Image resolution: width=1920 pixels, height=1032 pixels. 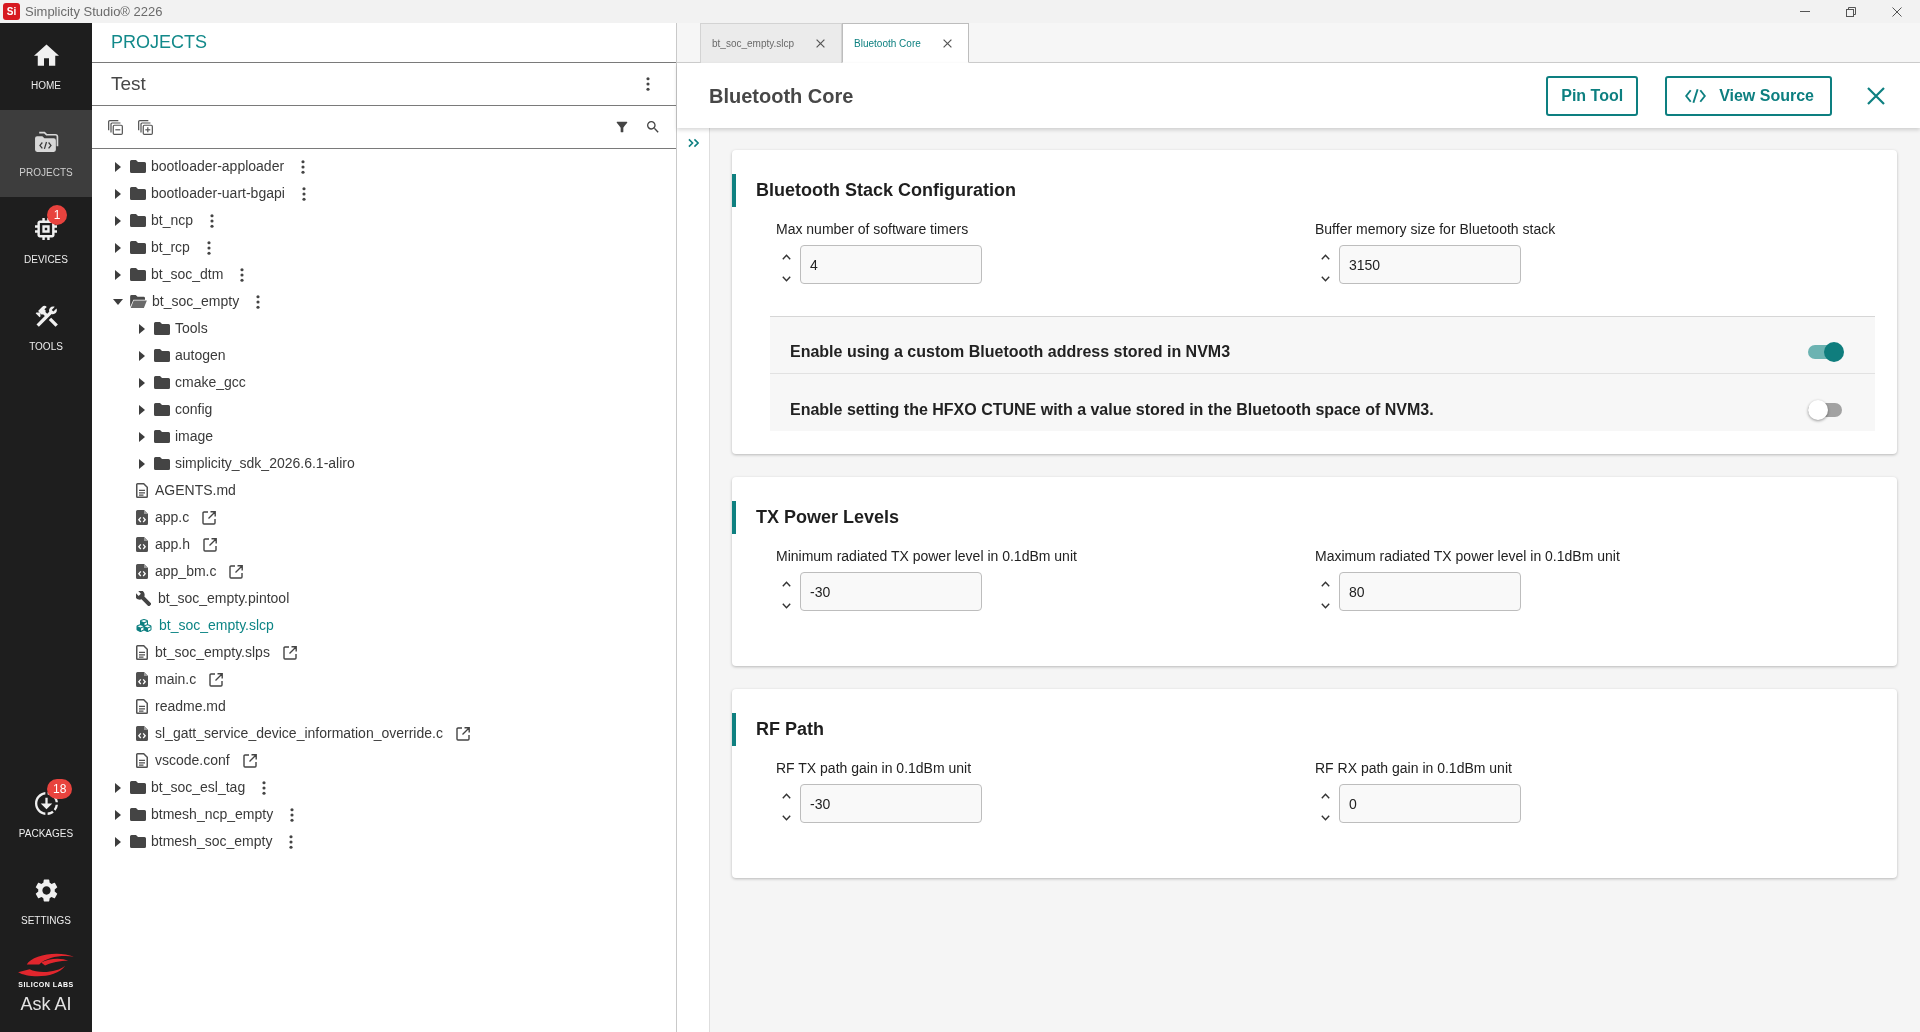 I want to click on caret-down-icon, so click(x=118, y=301).